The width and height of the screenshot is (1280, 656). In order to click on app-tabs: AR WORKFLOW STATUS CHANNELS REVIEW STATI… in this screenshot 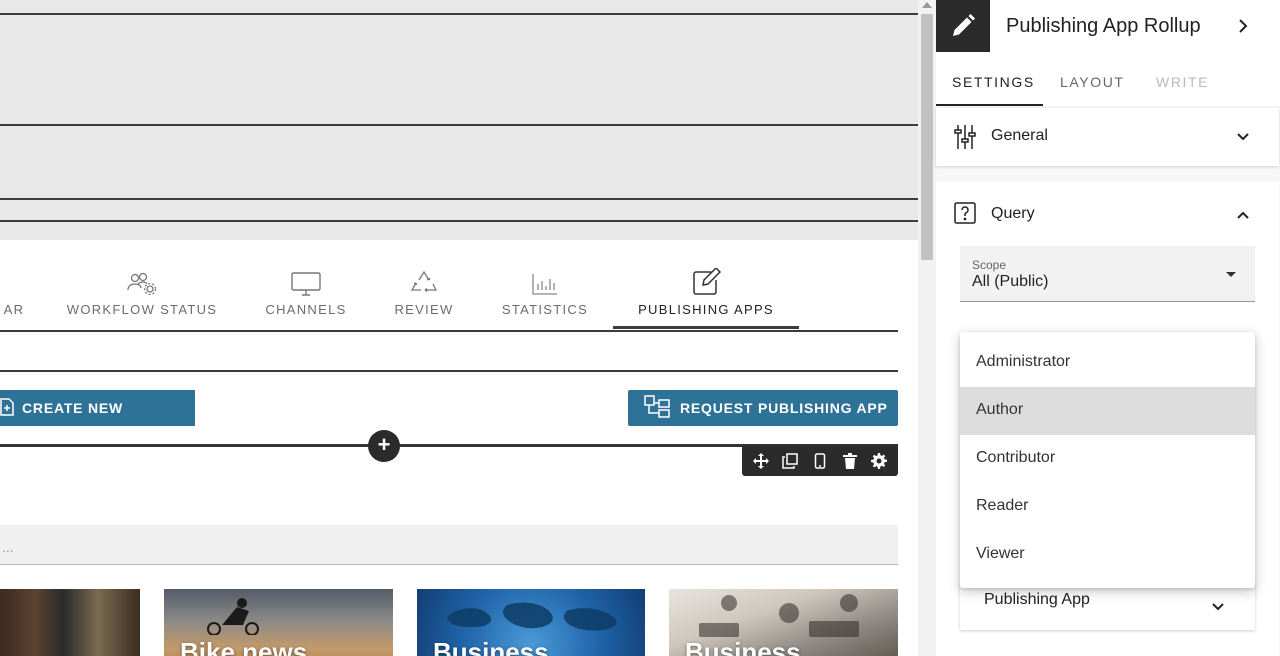, I will do `click(449, 297)`.